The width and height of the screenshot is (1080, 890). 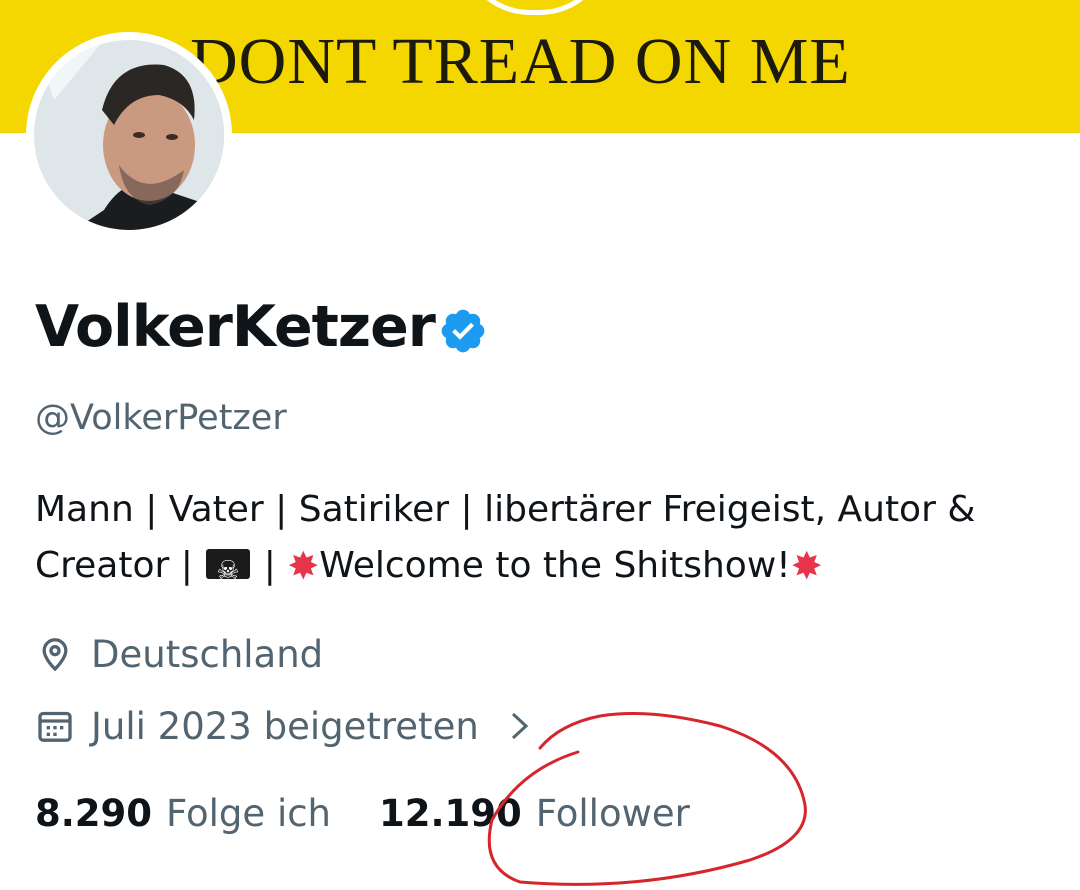 What do you see at coordinates (612, 813) in the screenshot?
I see `followers-label: Follower` at bounding box center [612, 813].